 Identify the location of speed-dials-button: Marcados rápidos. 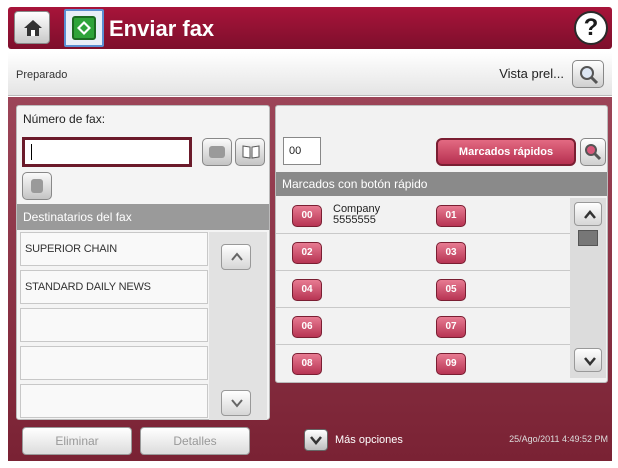
(506, 152).